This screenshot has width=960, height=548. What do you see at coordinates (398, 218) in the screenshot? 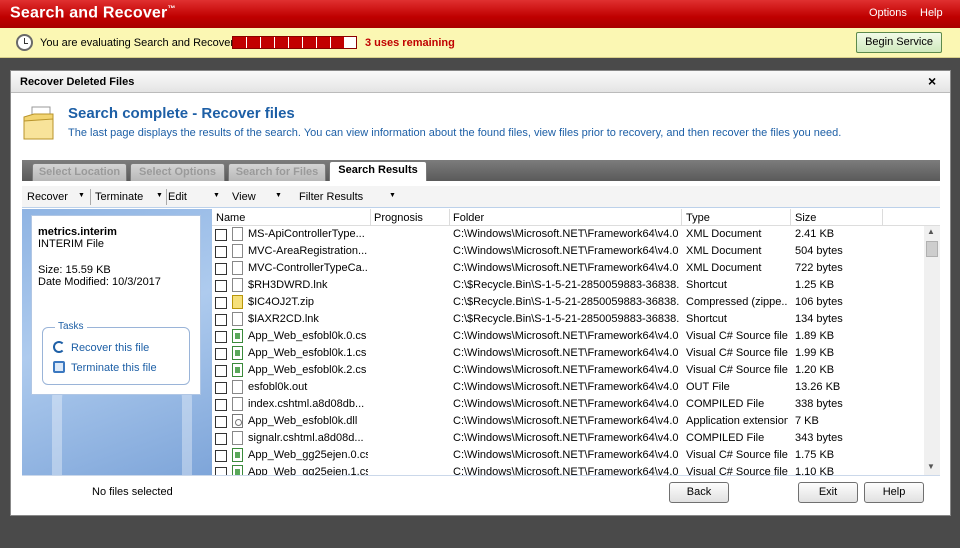
I see `column-prognosis: Prognosis` at bounding box center [398, 218].